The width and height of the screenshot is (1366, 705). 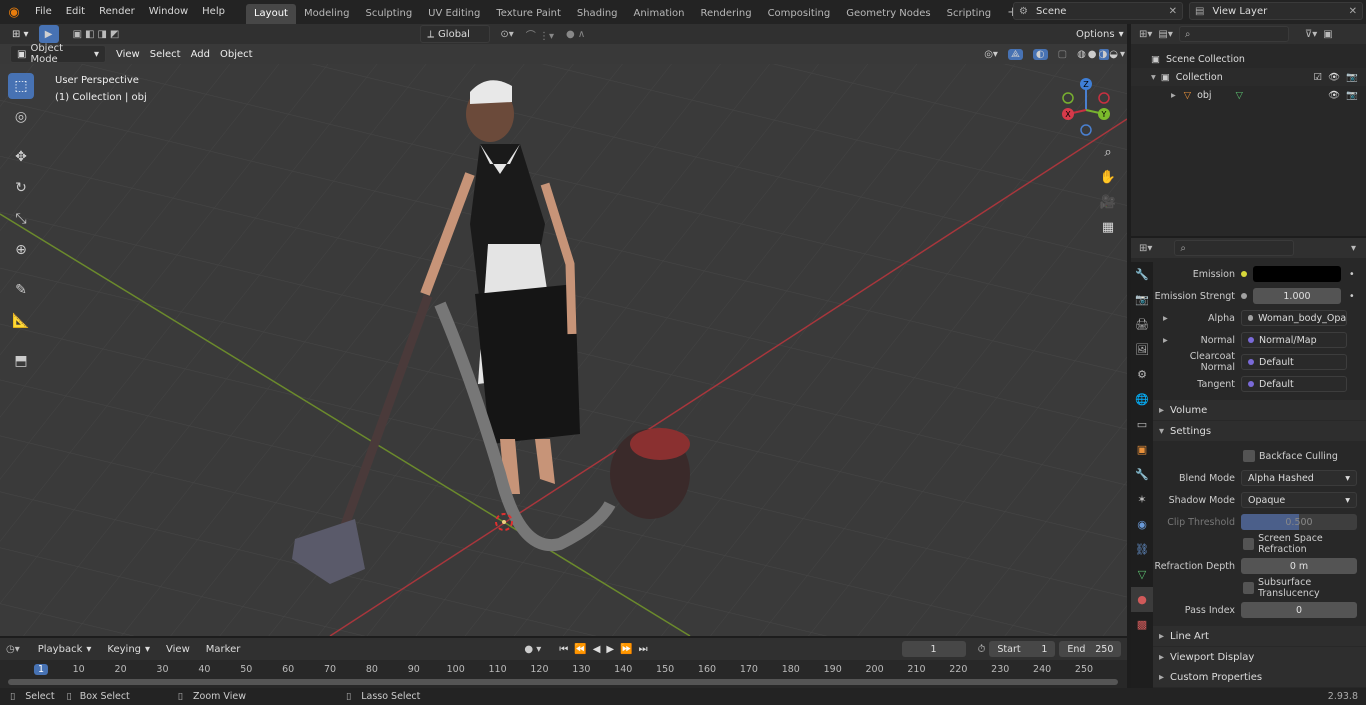 What do you see at coordinates (506, 34) in the screenshot?
I see `pivot-icon: ⊙▾` at bounding box center [506, 34].